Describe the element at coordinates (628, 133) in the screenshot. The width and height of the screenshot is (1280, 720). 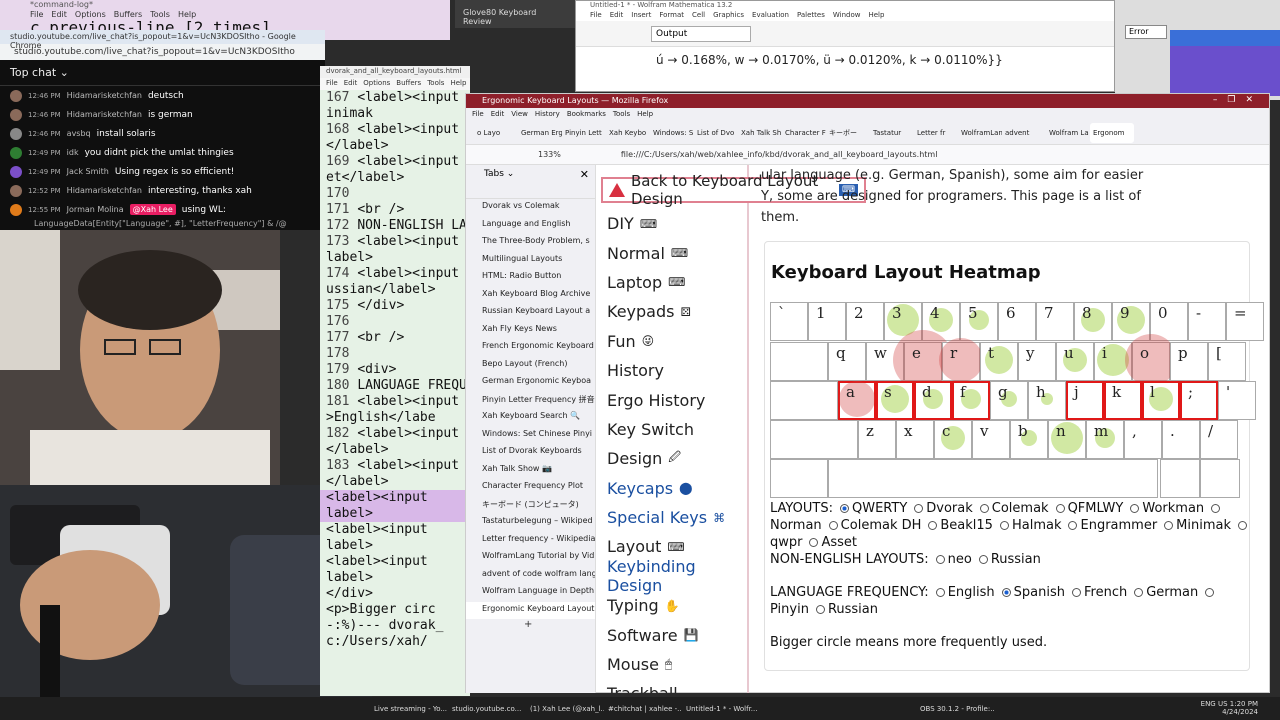
I see `browser-tab: Xah Keybo` at that location.